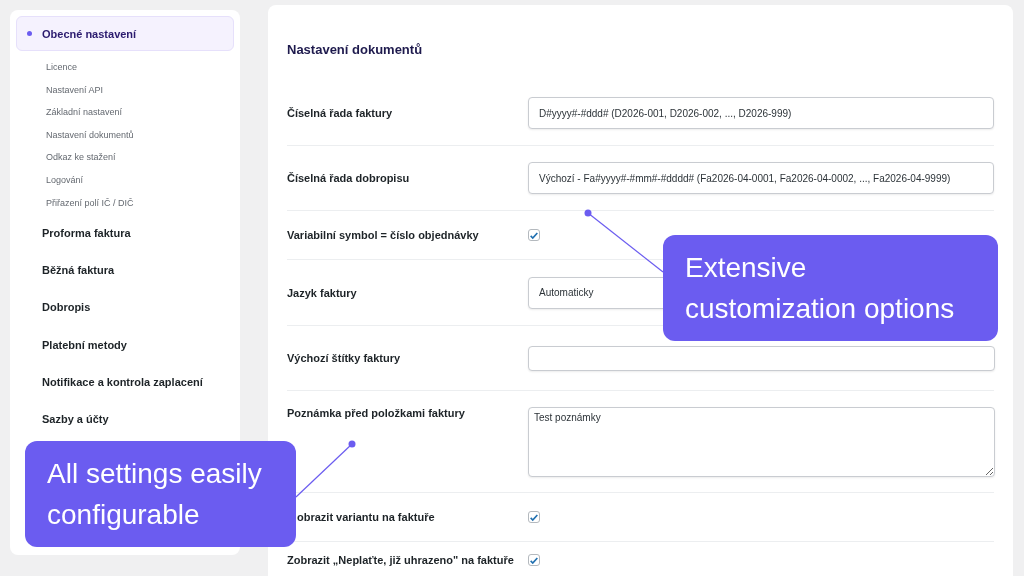 This screenshot has width=1024, height=576. What do you see at coordinates (125, 180) in the screenshot?
I see `sub-nav-item: Logování` at bounding box center [125, 180].